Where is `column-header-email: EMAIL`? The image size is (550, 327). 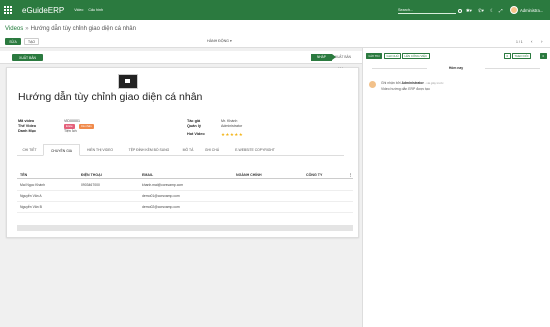 column-header-email: EMAIL is located at coordinates (147, 175).